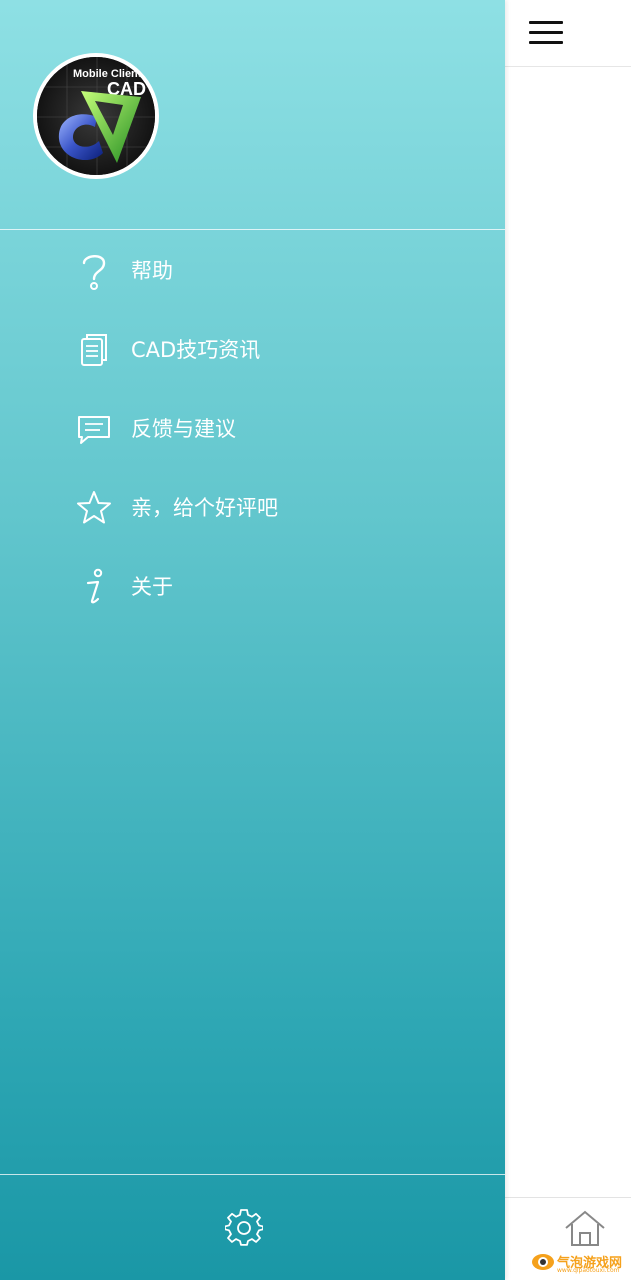 The height and width of the screenshot is (1280, 631). I want to click on document-icon, so click(94, 350).